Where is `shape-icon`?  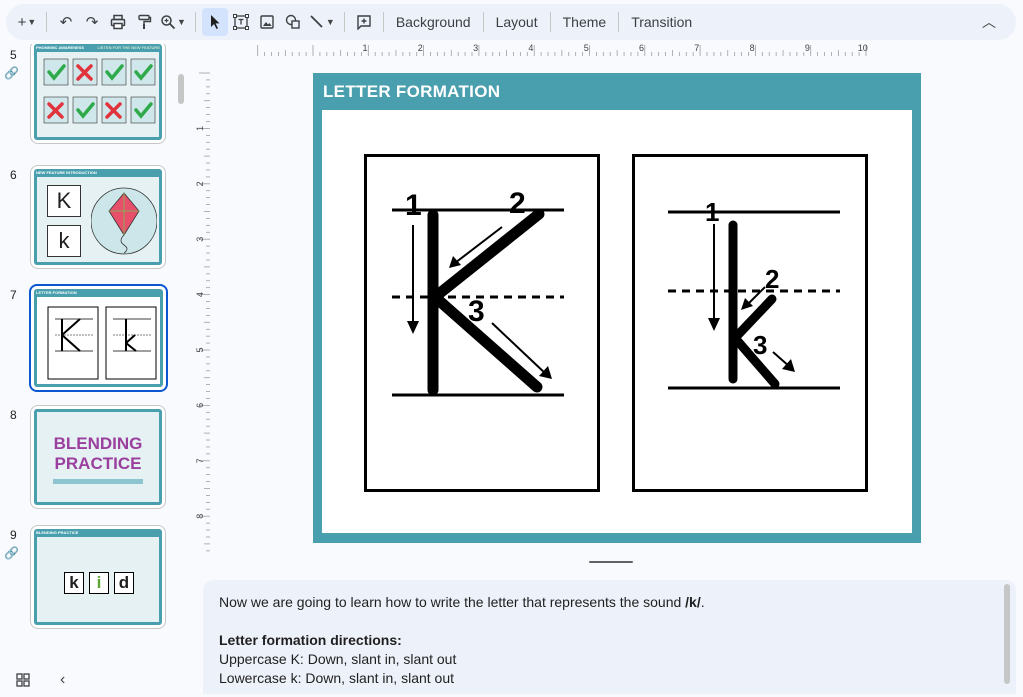
shape-icon is located at coordinates (292, 21).